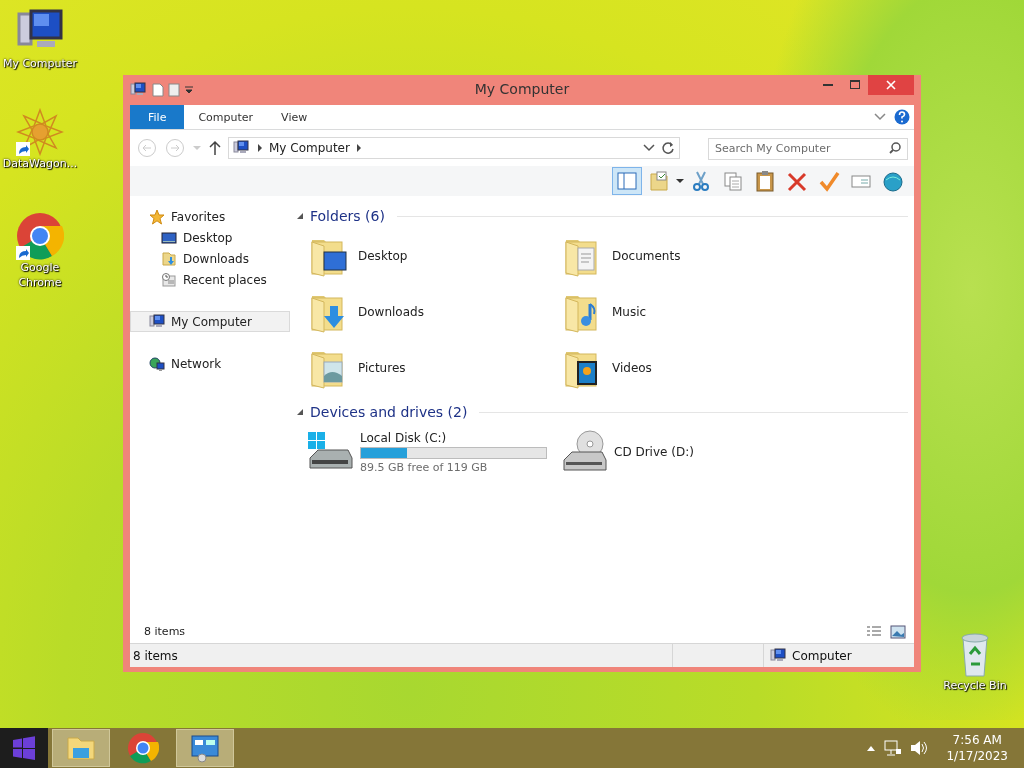 This screenshot has width=1024, height=768. What do you see at coordinates (157, 216) in the screenshot?
I see `star-icon` at bounding box center [157, 216].